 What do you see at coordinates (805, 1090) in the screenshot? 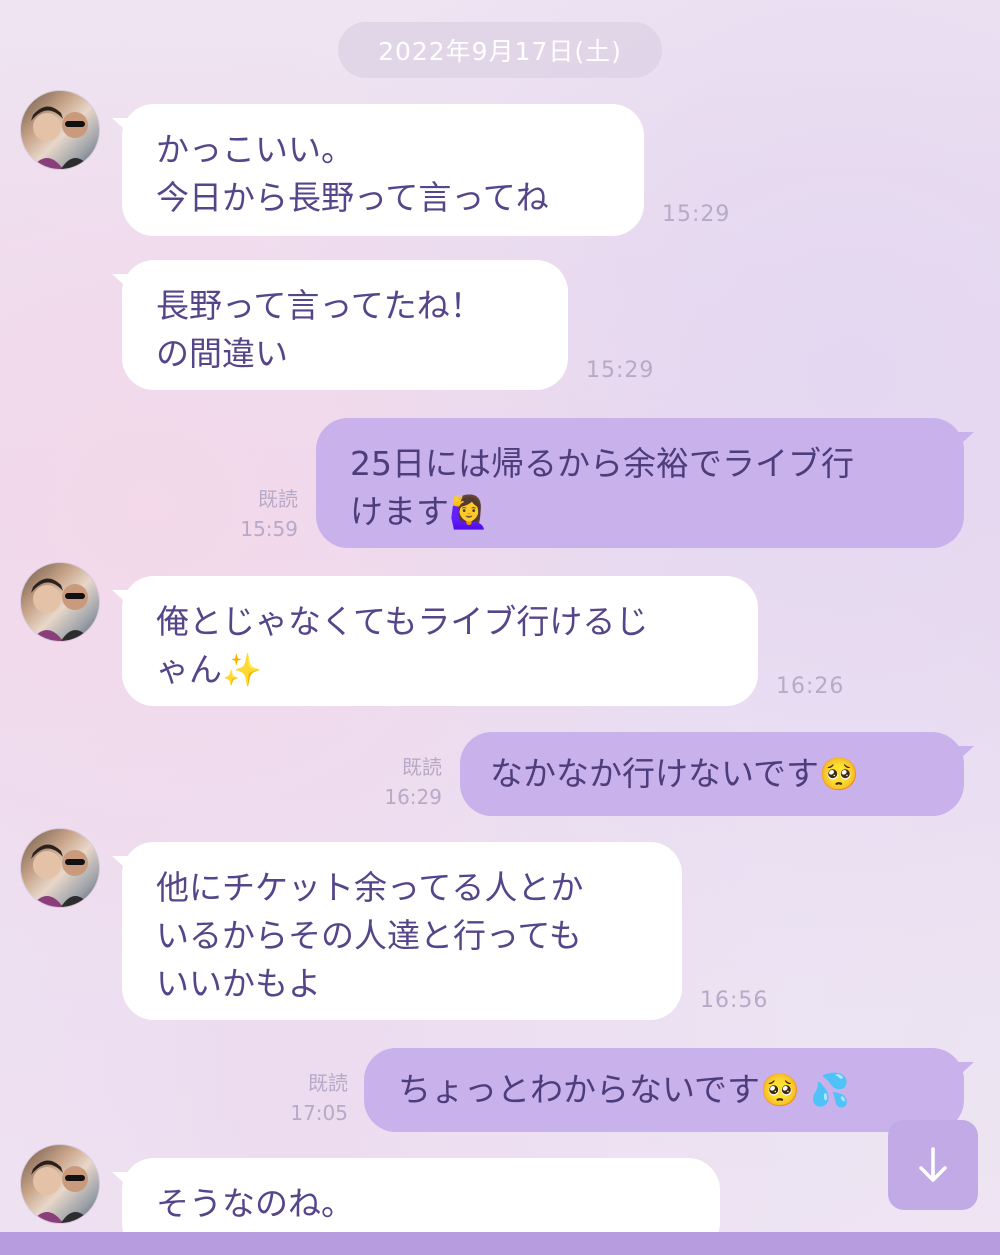
I see `pleading-face-sweat-emoji-icon: 🥺 💦` at bounding box center [805, 1090].